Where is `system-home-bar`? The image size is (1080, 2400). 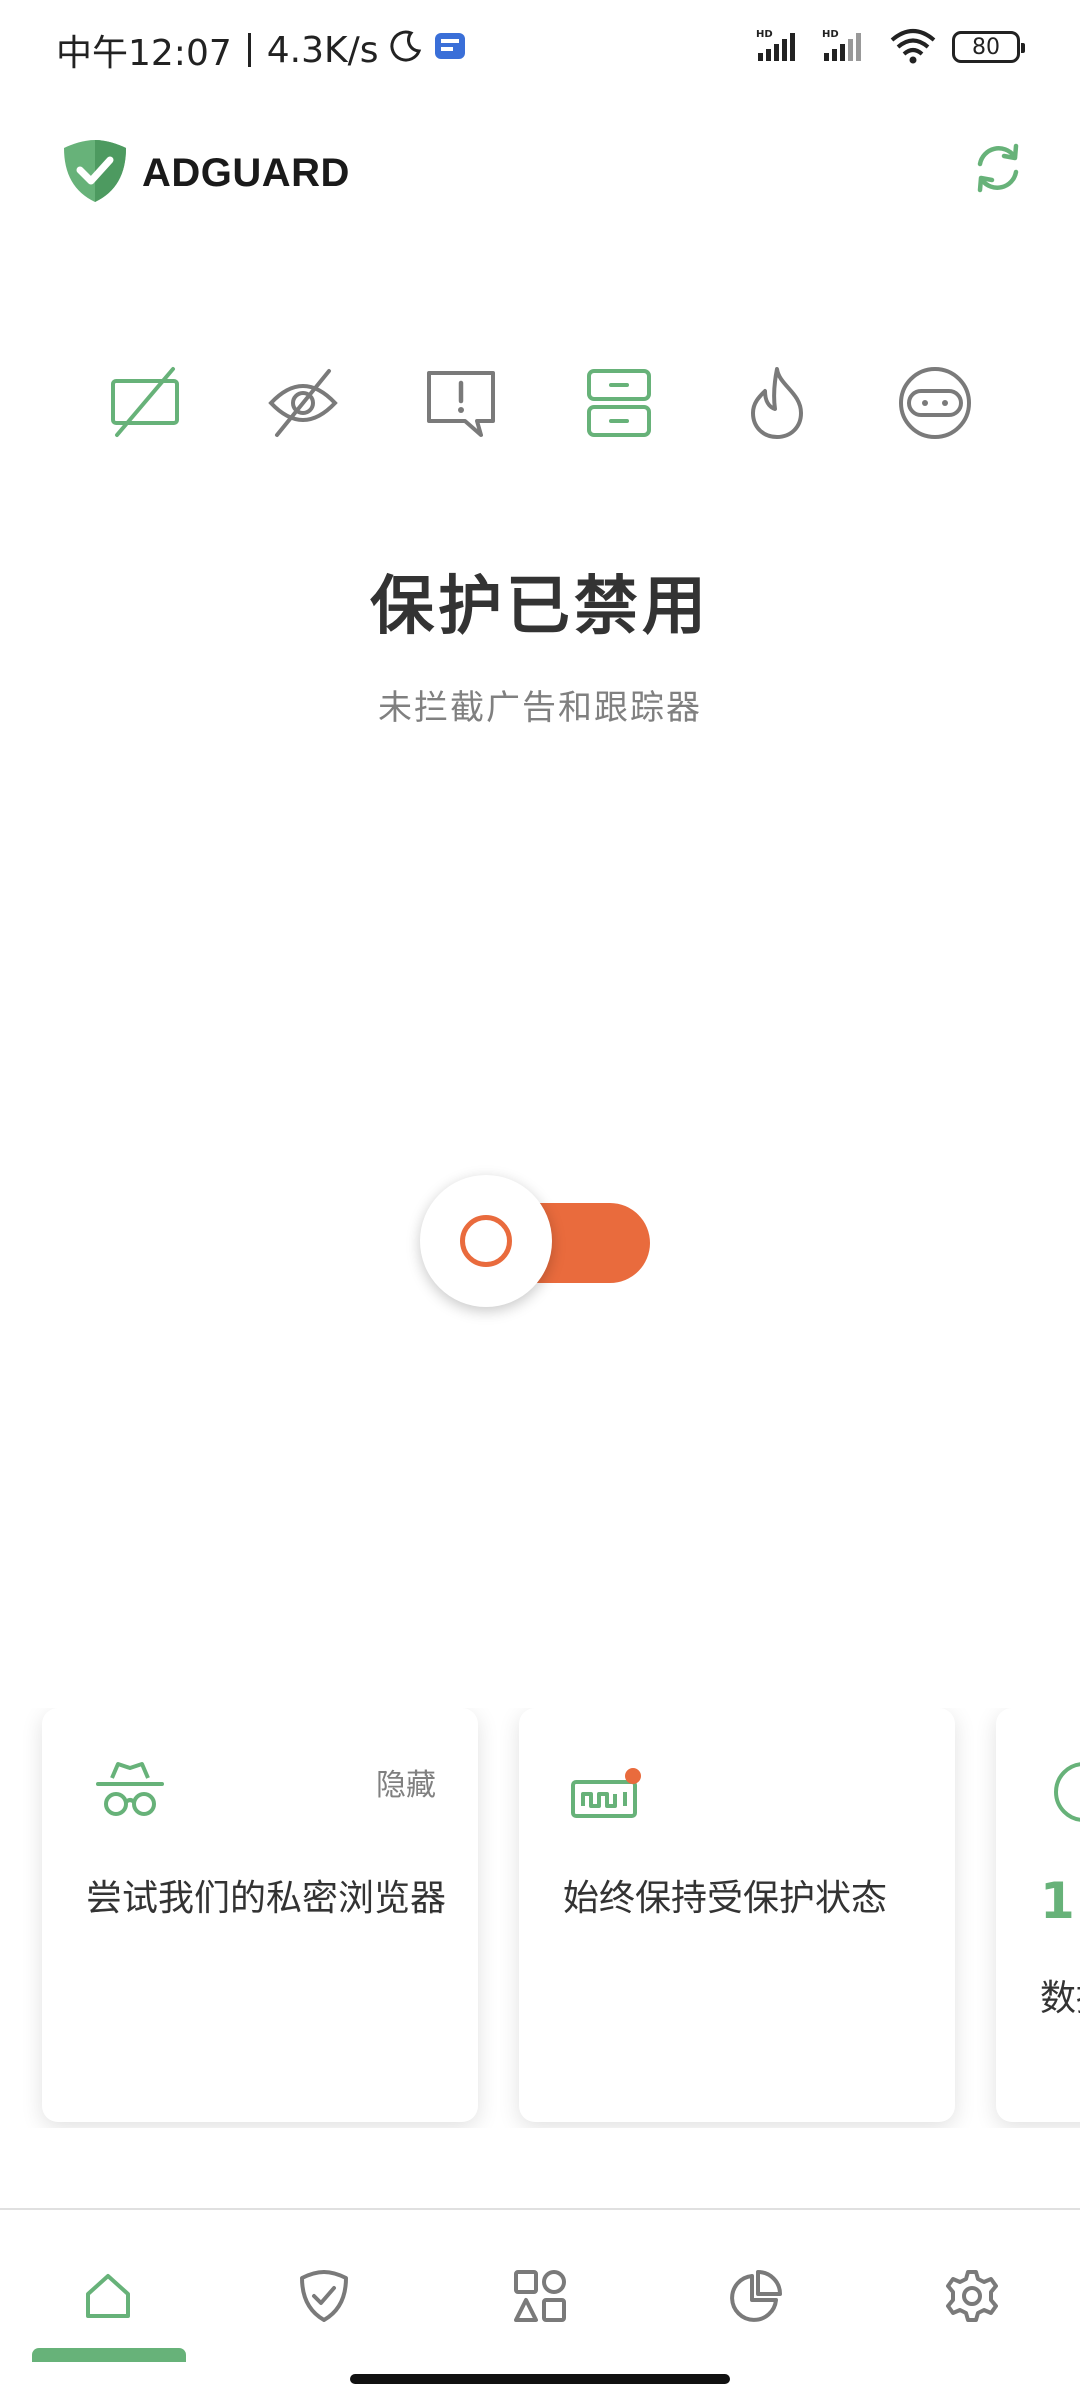 system-home-bar is located at coordinates (540, 2379).